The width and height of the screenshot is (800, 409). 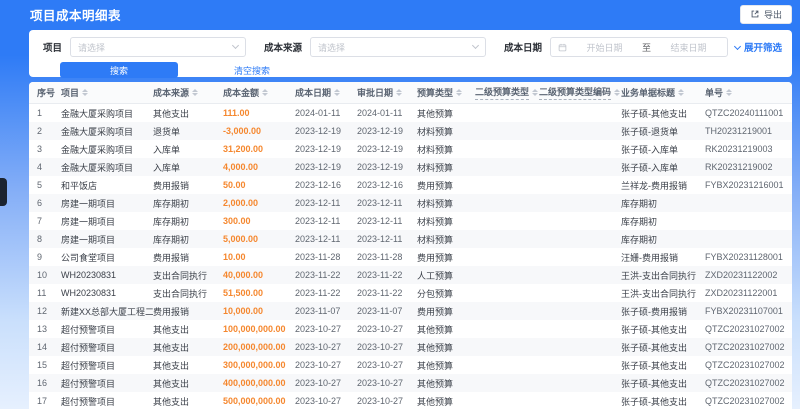 What do you see at coordinates (241, 203) in the screenshot?
I see `table-cell: 2,000.00` at bounding box center [241, 203].